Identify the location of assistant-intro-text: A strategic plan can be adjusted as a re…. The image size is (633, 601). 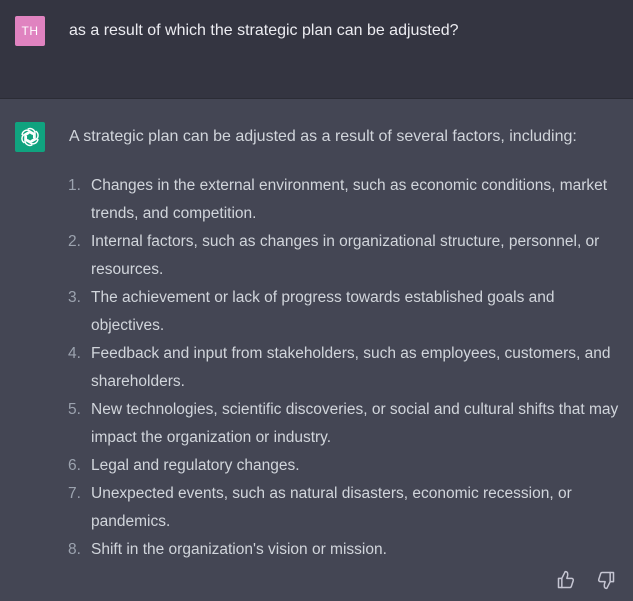
(323, 136).